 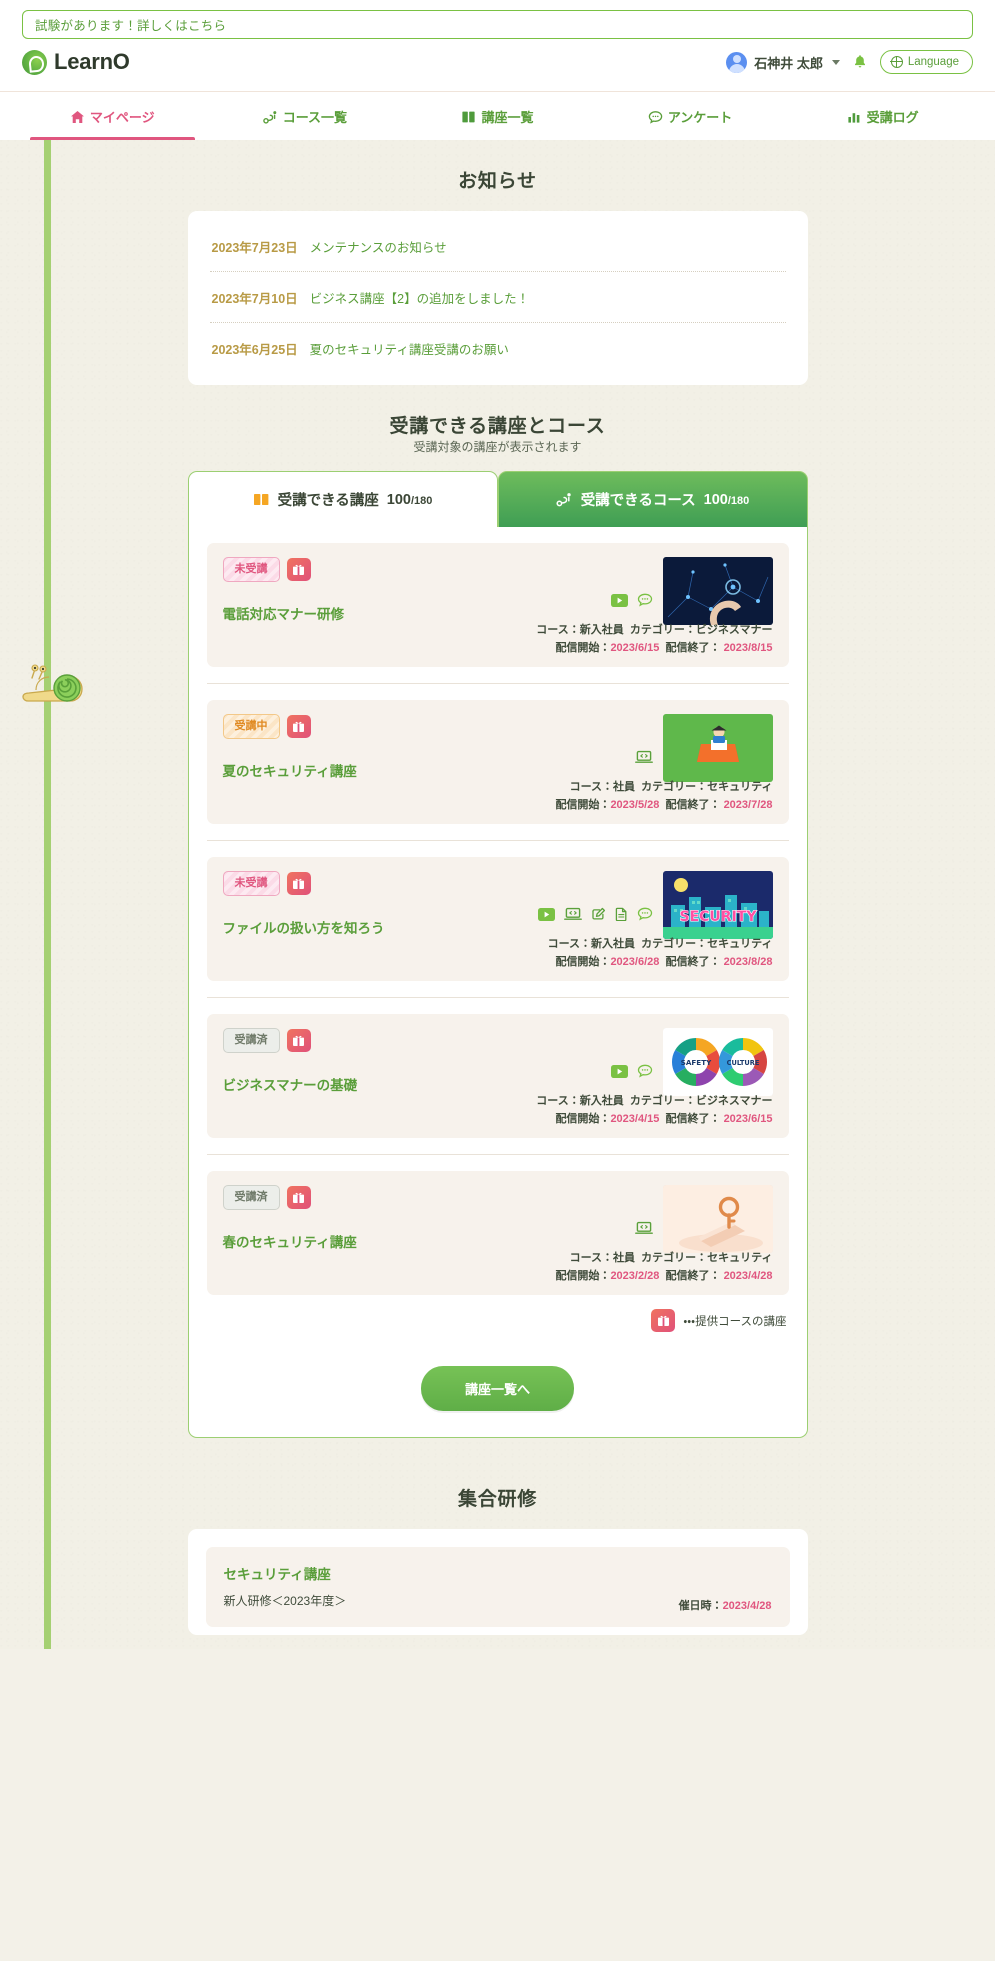 What do you see at coordinates (717, 1062) in the screenshot?
I see `course-thumbnail: SAFETY CULTURE` at bounding box center [717, 1062].